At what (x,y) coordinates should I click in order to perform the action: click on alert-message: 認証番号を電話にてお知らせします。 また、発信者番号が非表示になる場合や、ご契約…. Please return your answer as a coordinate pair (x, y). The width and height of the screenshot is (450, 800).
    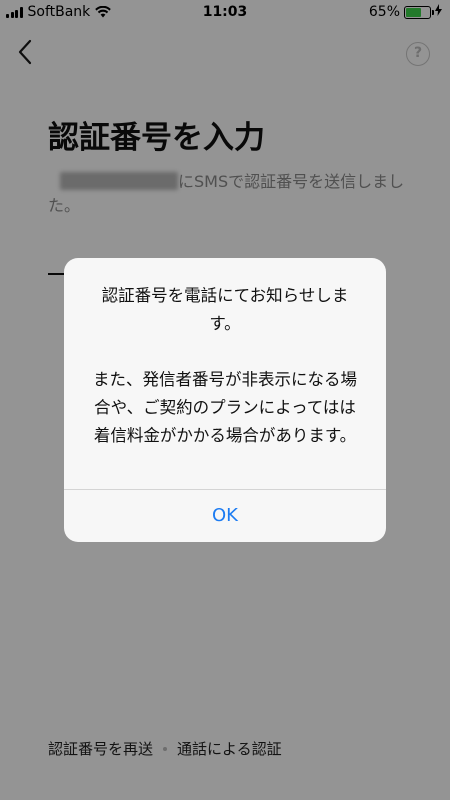
    Looking at the image, I should click on (225, 365).